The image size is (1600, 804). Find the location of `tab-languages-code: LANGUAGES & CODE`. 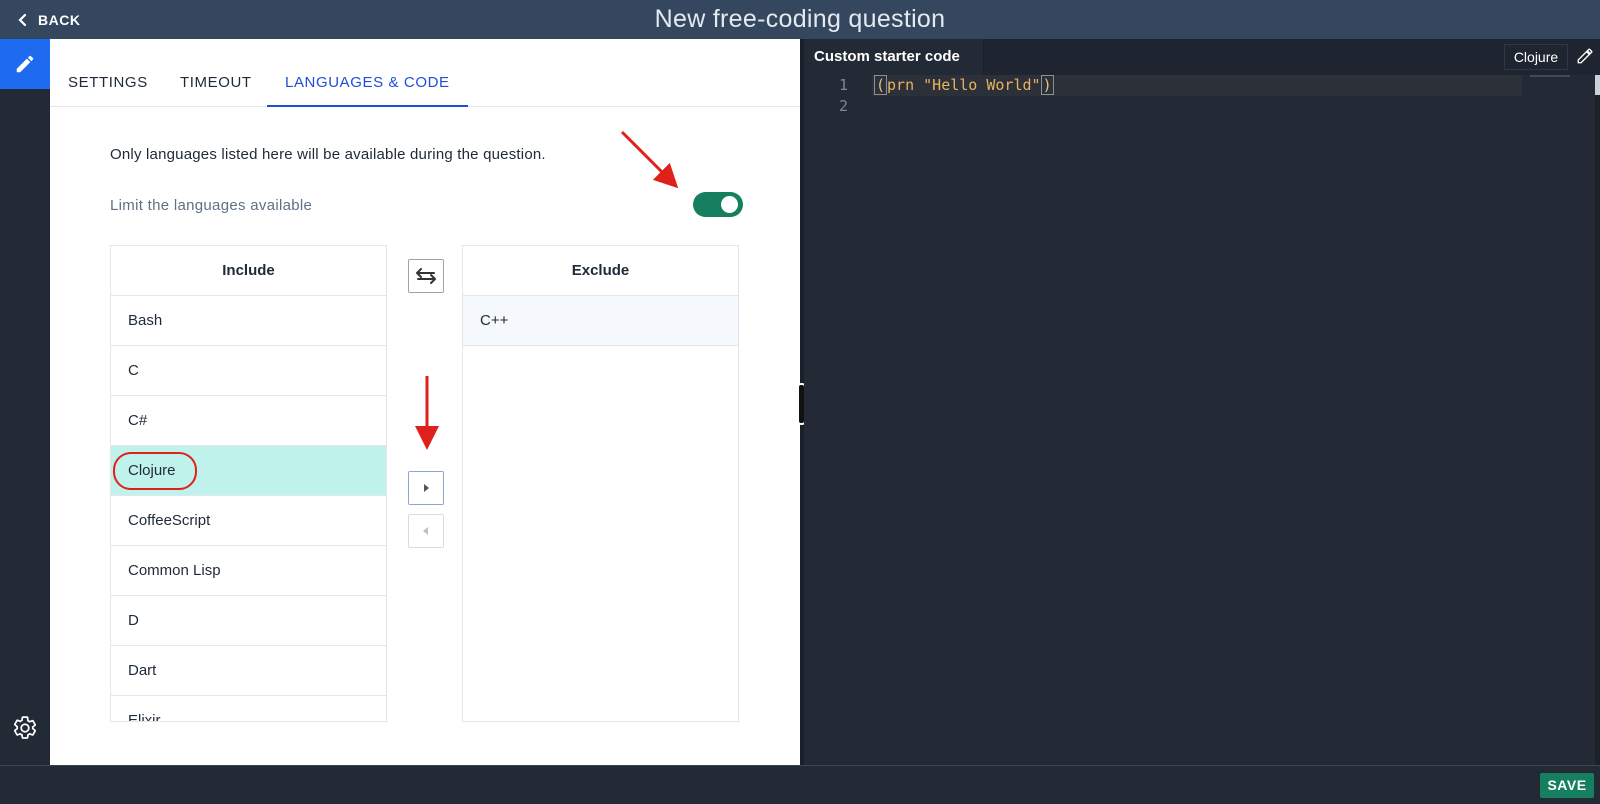

tab-languages-code: LANGUAGES & CODE is located at coordinates (367, 87).